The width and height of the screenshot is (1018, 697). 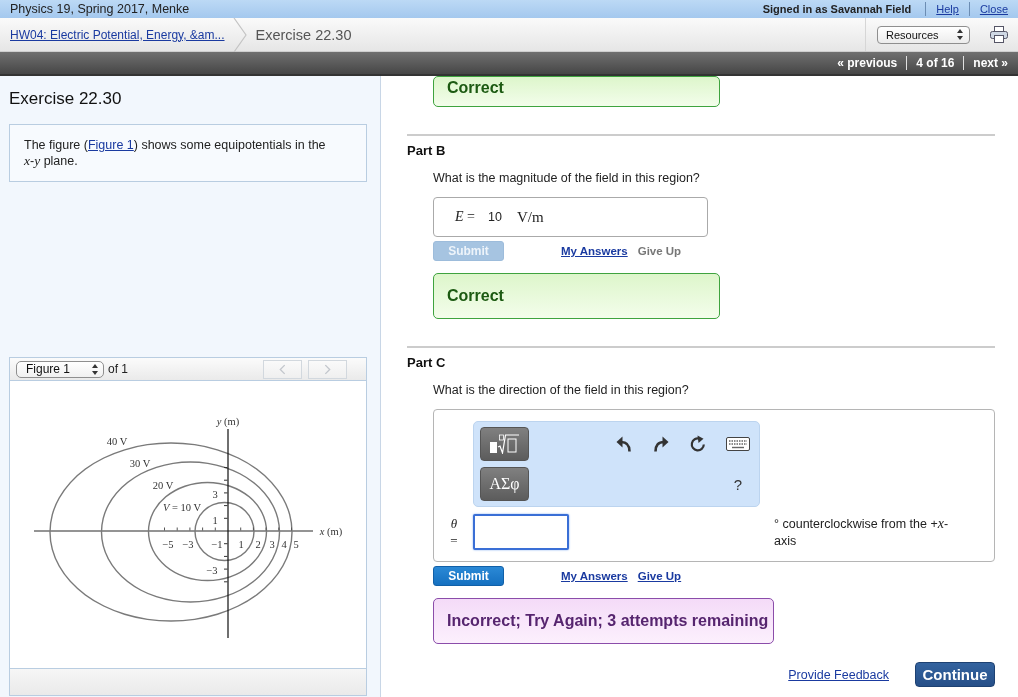 What do you see at coordinates (117, 441) in the screenshot?
I see `curve-label: 40 V` at bounding box center [117, 441].